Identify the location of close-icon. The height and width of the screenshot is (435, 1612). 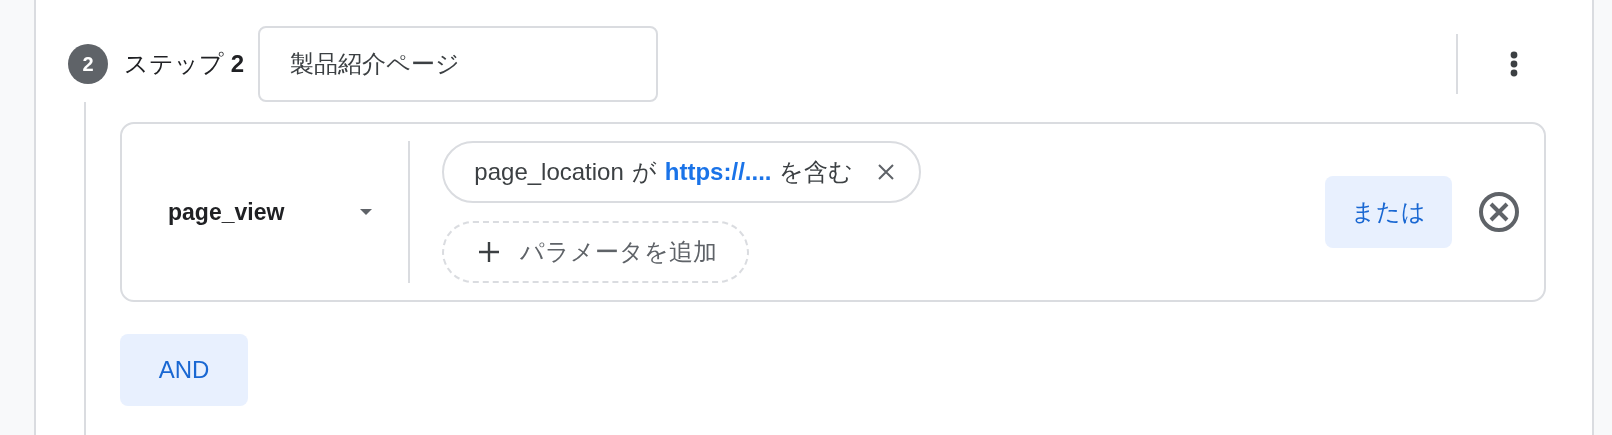
(886, 172).